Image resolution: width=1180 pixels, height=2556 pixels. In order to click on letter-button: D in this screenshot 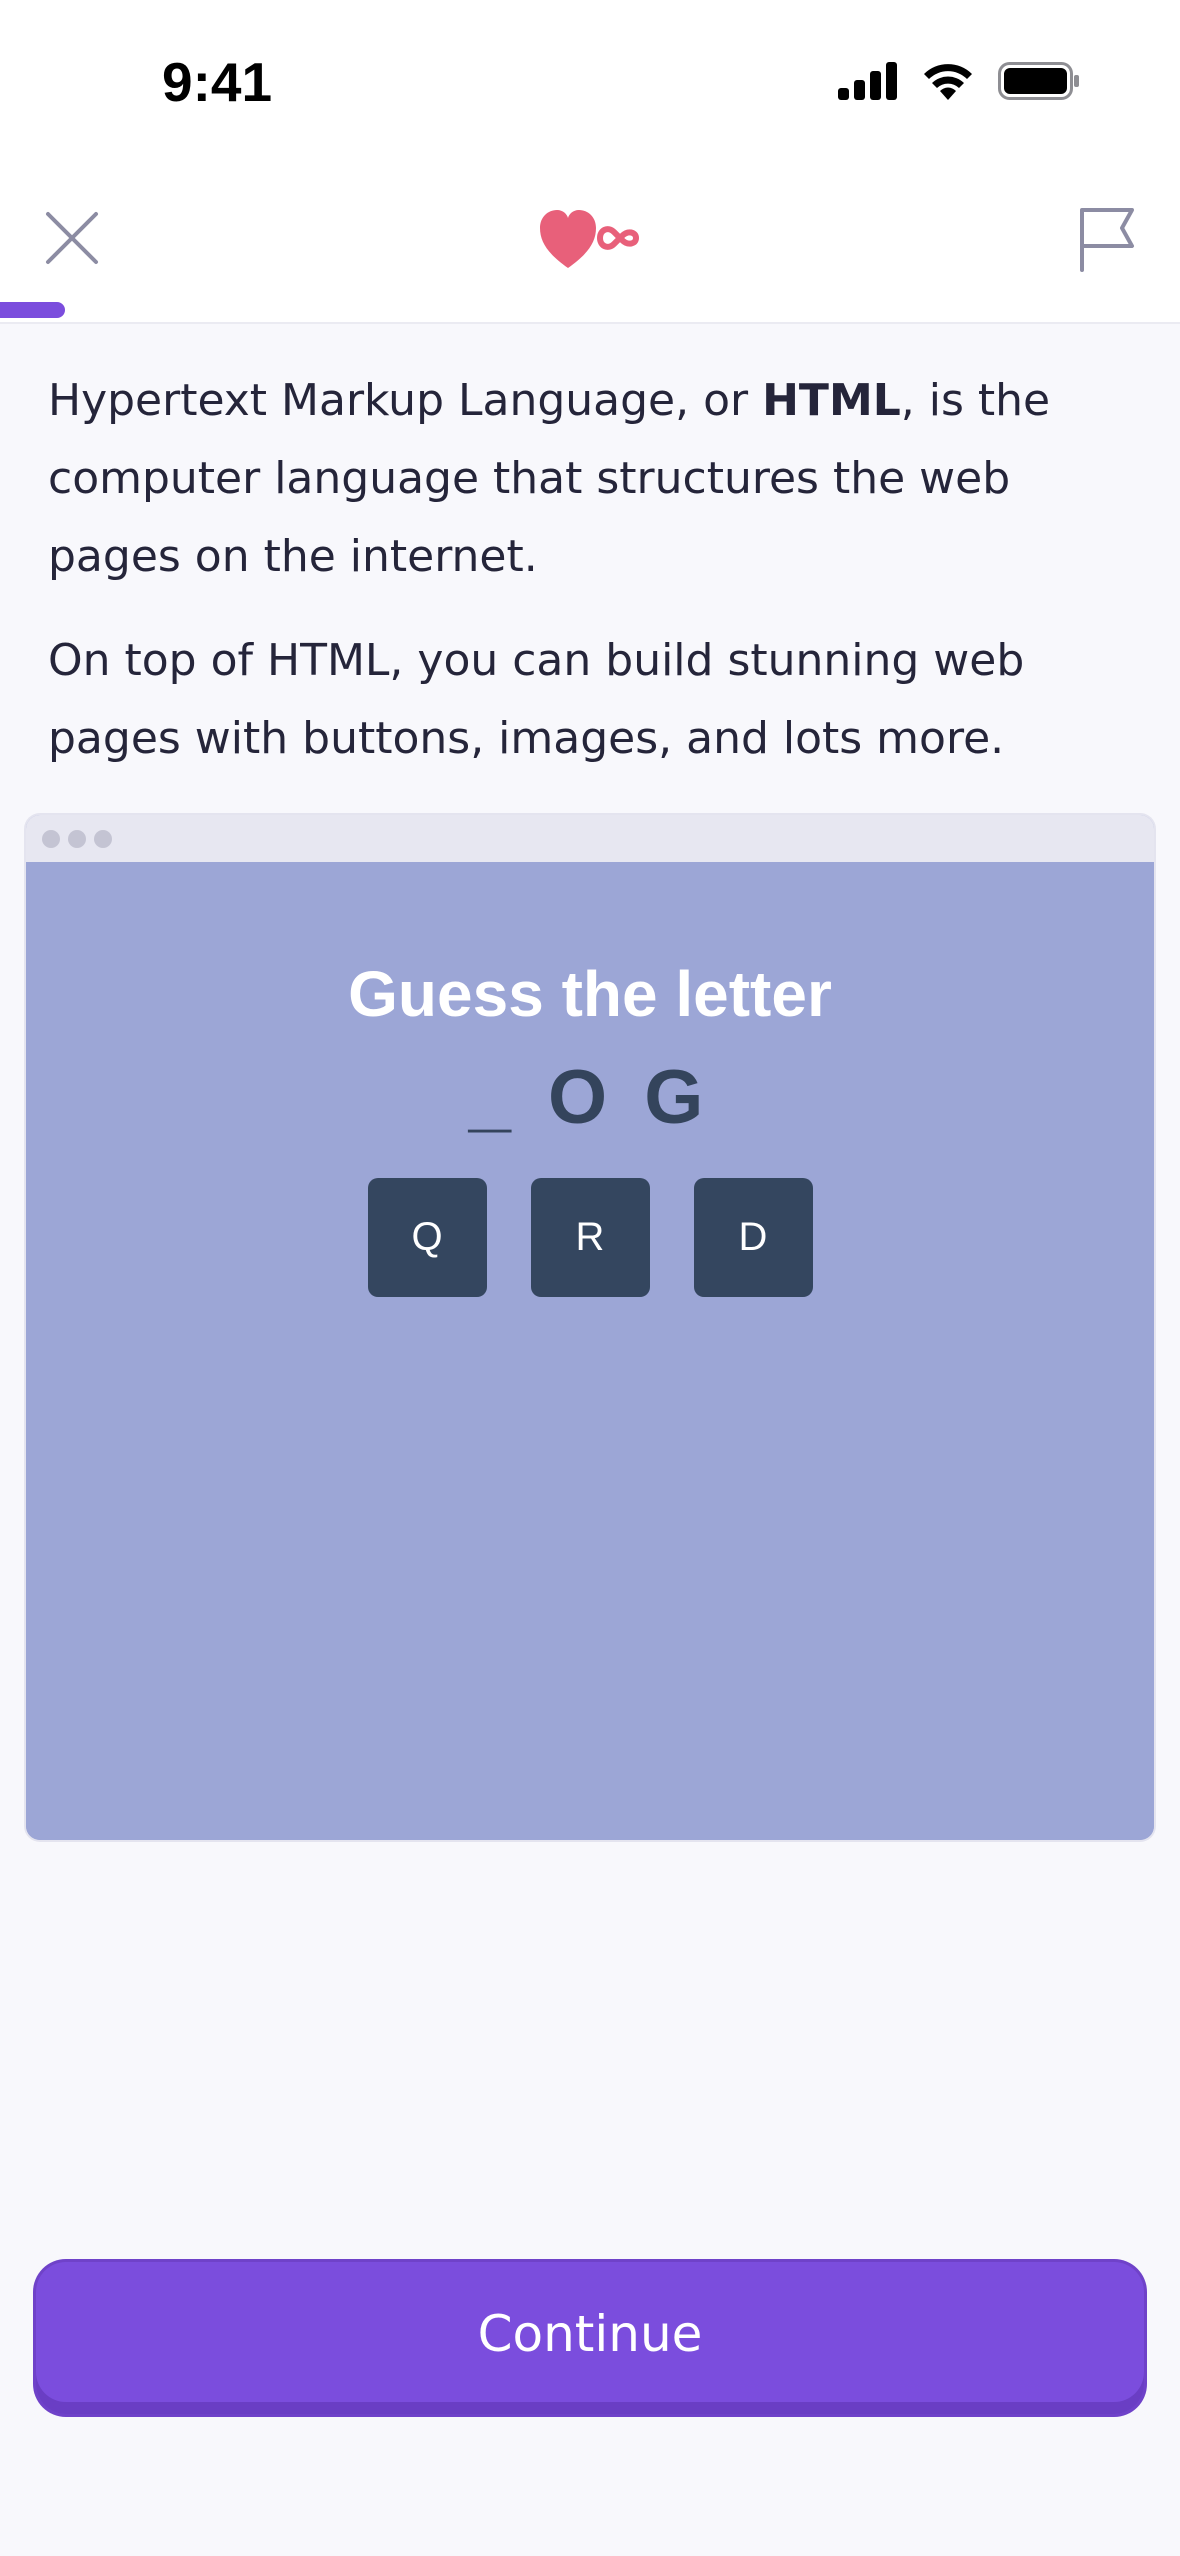, I will do `click(753, 1237)`.